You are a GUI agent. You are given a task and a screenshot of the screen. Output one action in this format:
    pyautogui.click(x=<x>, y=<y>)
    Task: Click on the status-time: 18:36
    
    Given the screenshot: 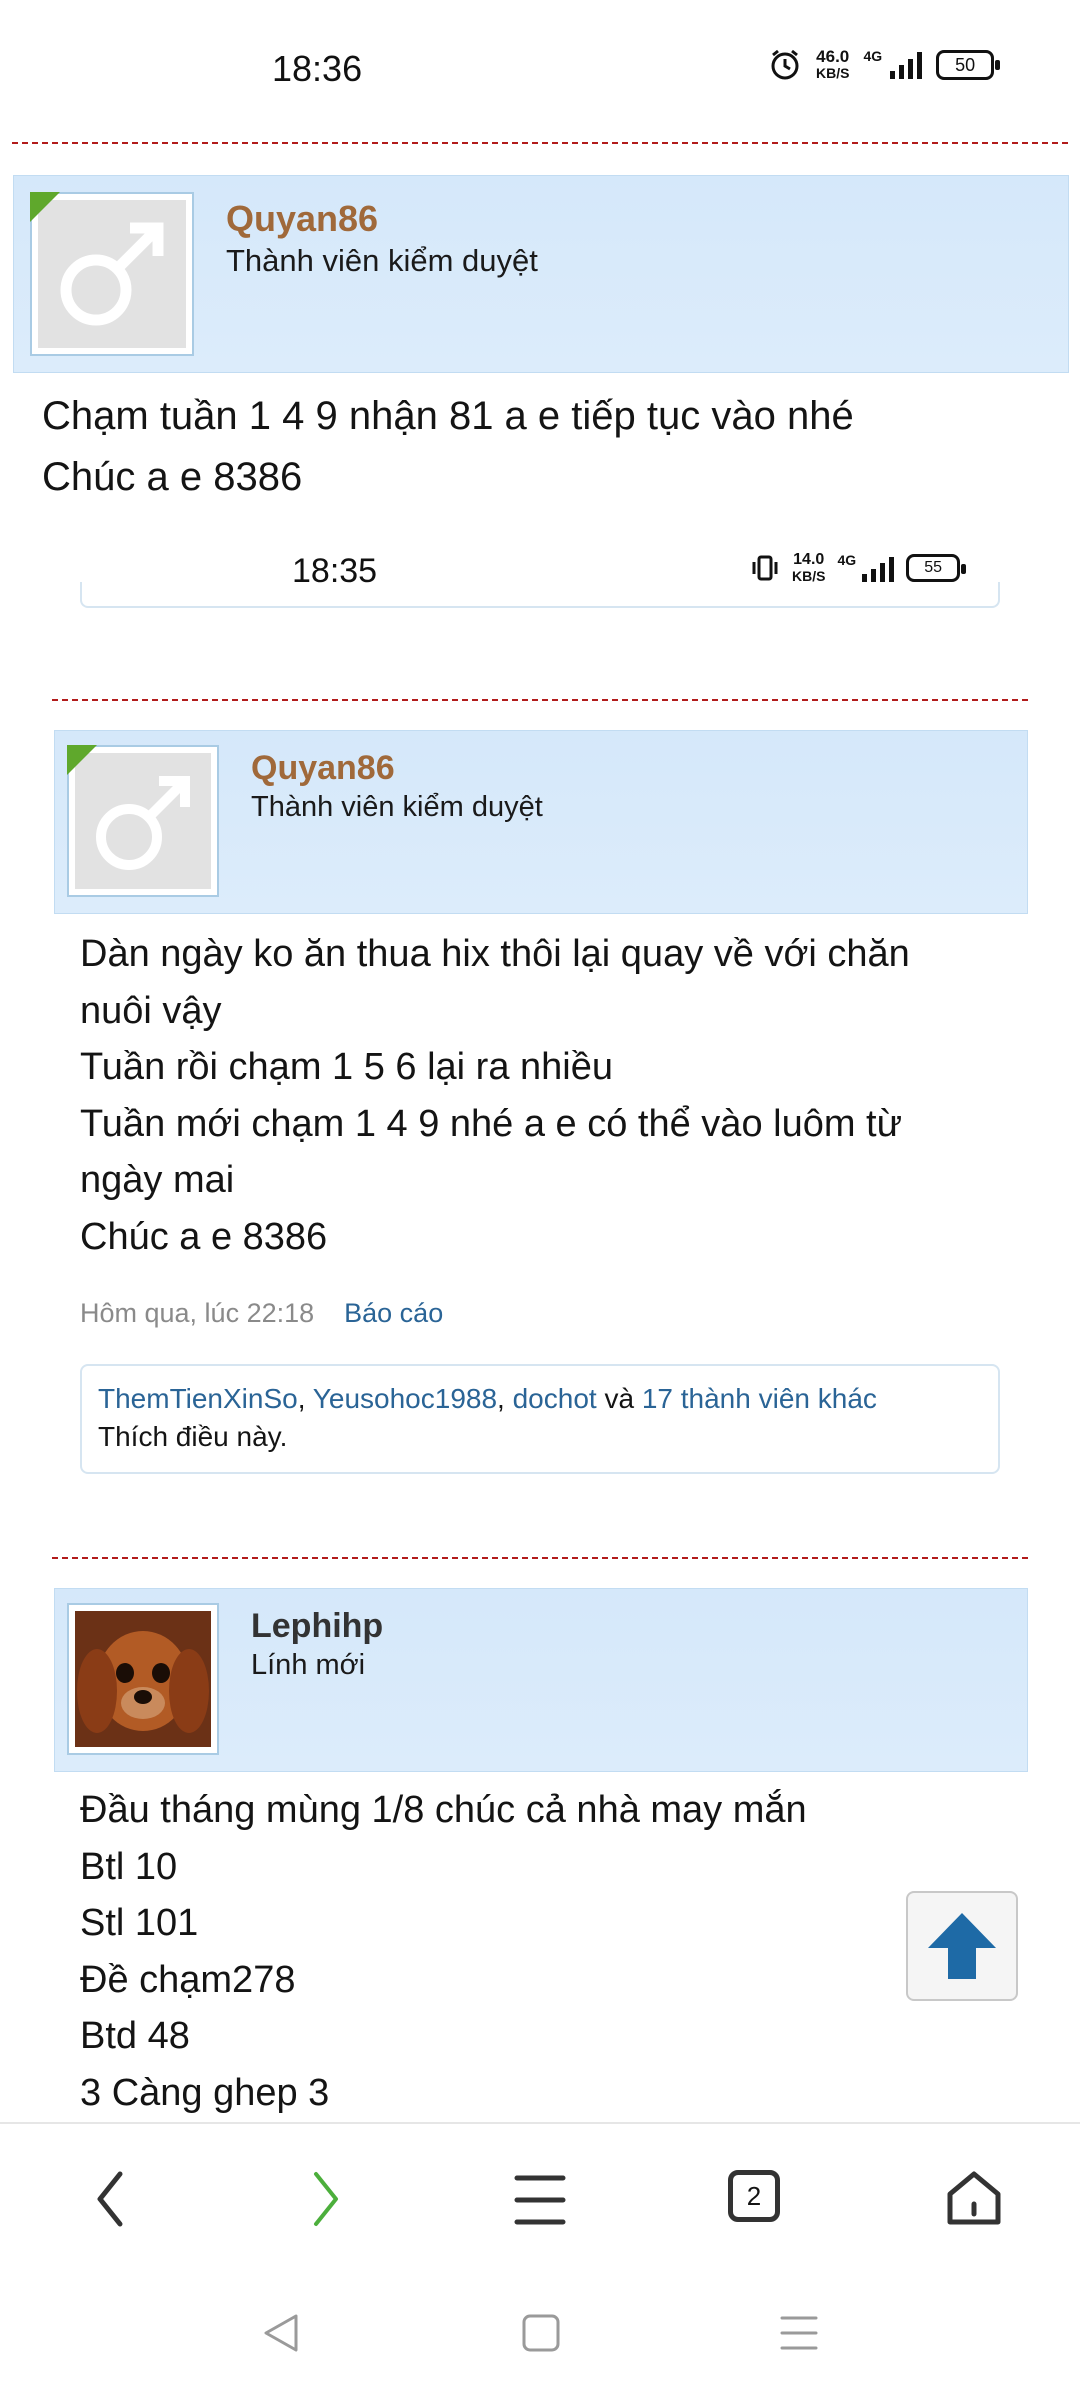 What is the action you would take?
    pyautogui.click(x=317, y=68)
    